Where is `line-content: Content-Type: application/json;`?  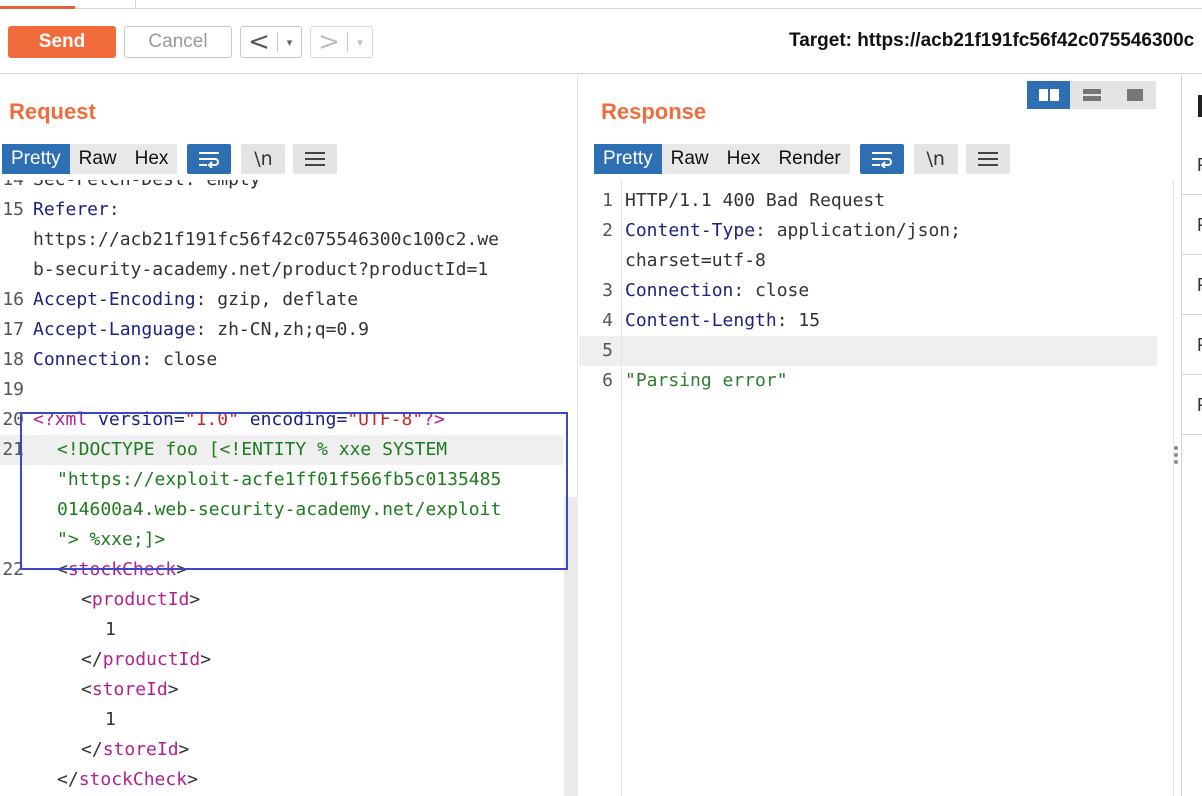 line-content: Content-Type: application/json; is located at coordinates (793, 231).